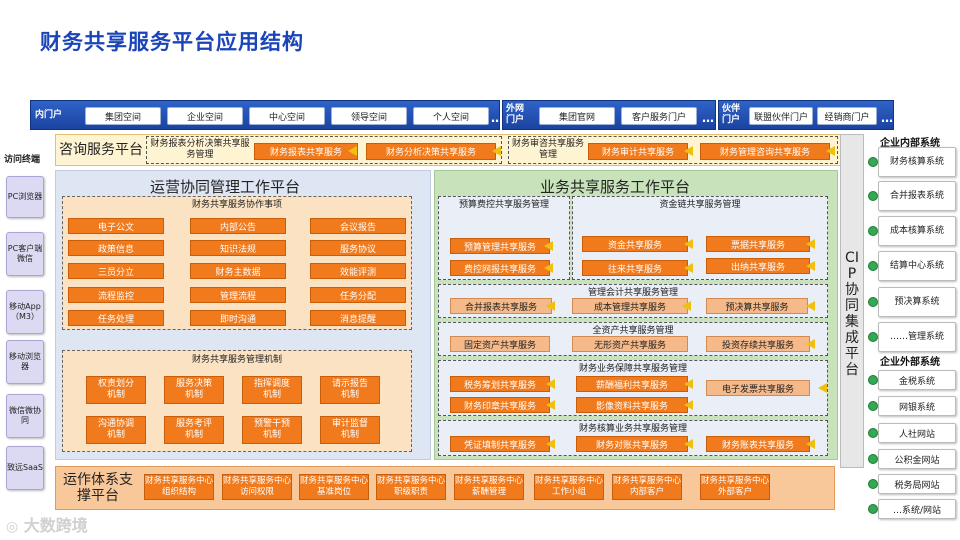  What do you see at coordinates (358, 271) in the screenshot?
I see `collab-item: 效能评测` at bounding box center [358, 271].